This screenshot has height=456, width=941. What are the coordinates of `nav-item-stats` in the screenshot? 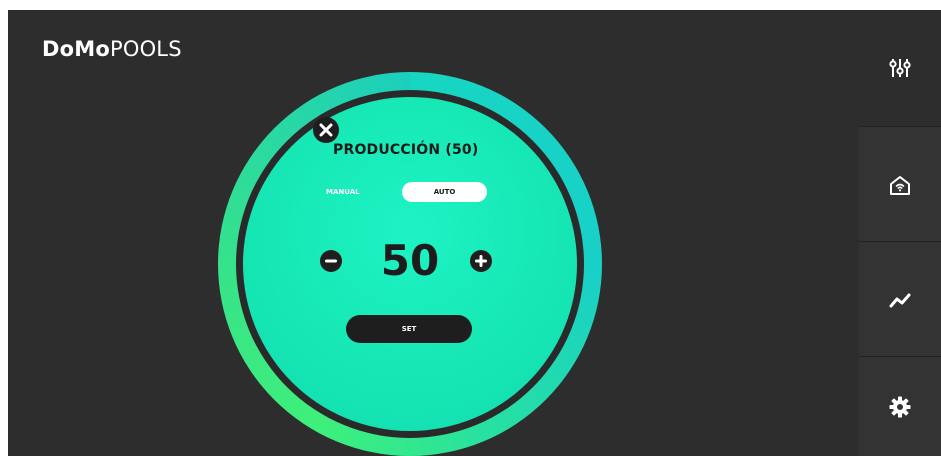 It's located at (900, 299).